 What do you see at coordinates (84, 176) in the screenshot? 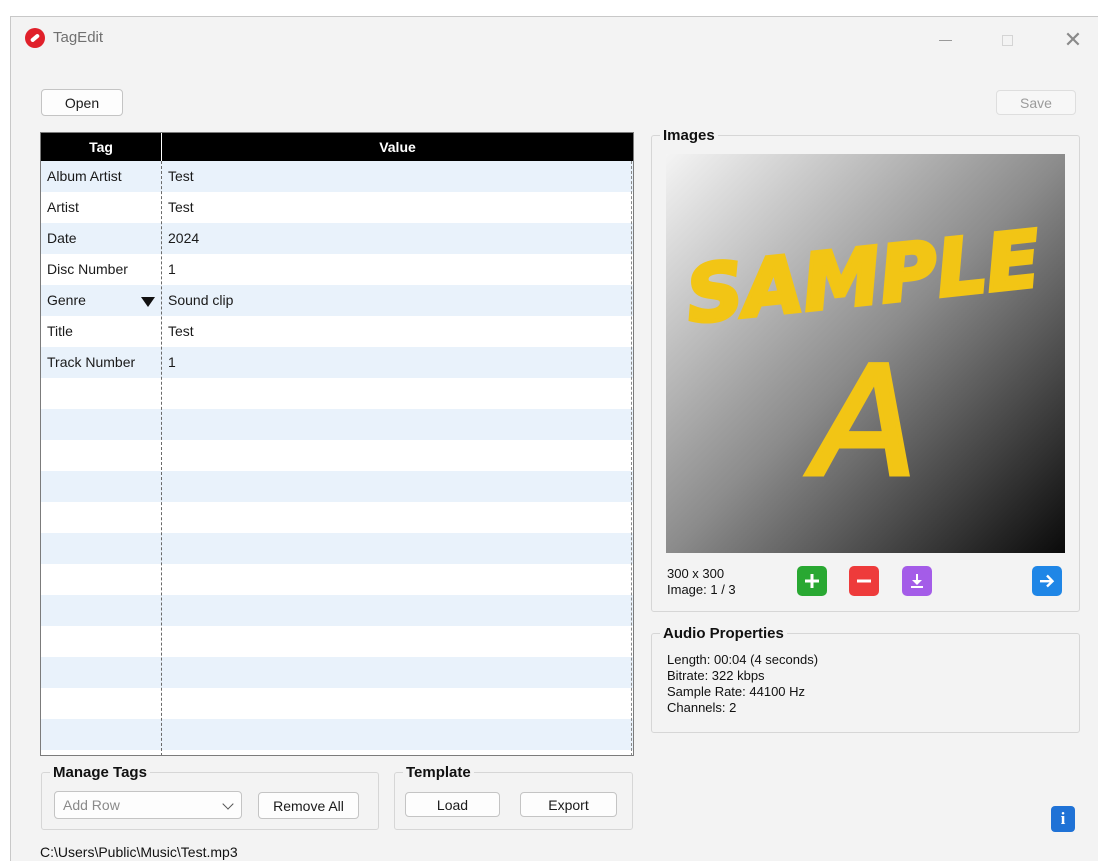
I see `tag-cell: Album Artist` at bounding box center [84, 176].